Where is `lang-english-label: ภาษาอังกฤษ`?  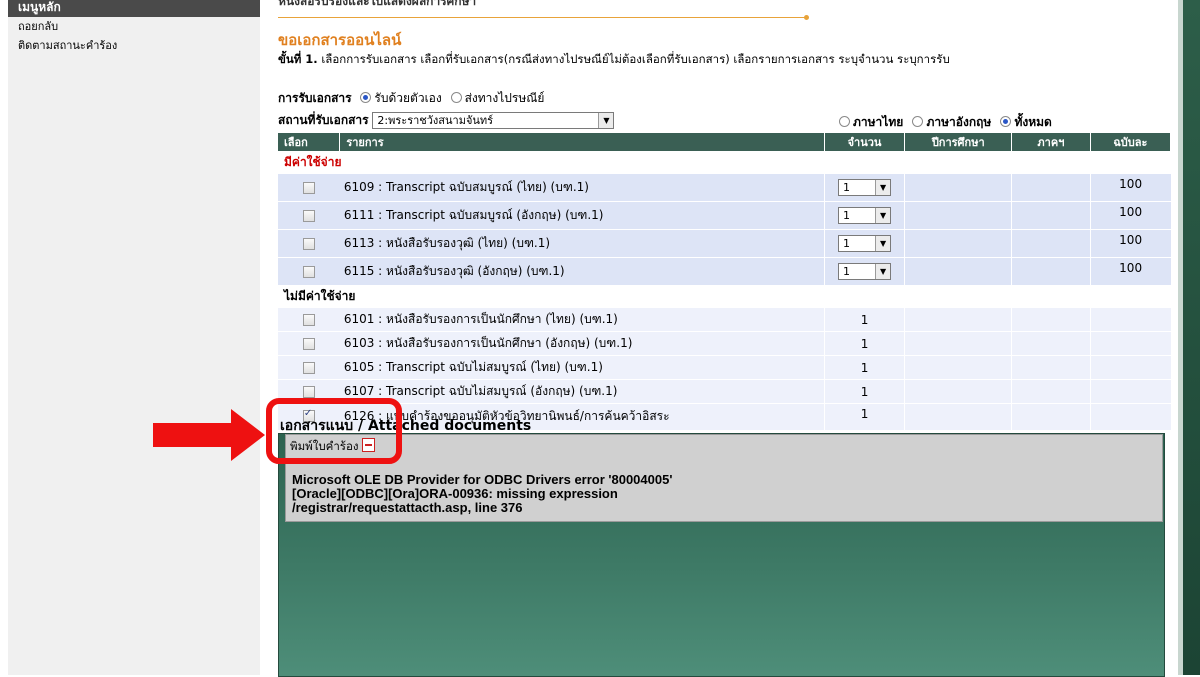 lang-english-label: ภาษาอังกฤษ is located at coordinates (959, 122).